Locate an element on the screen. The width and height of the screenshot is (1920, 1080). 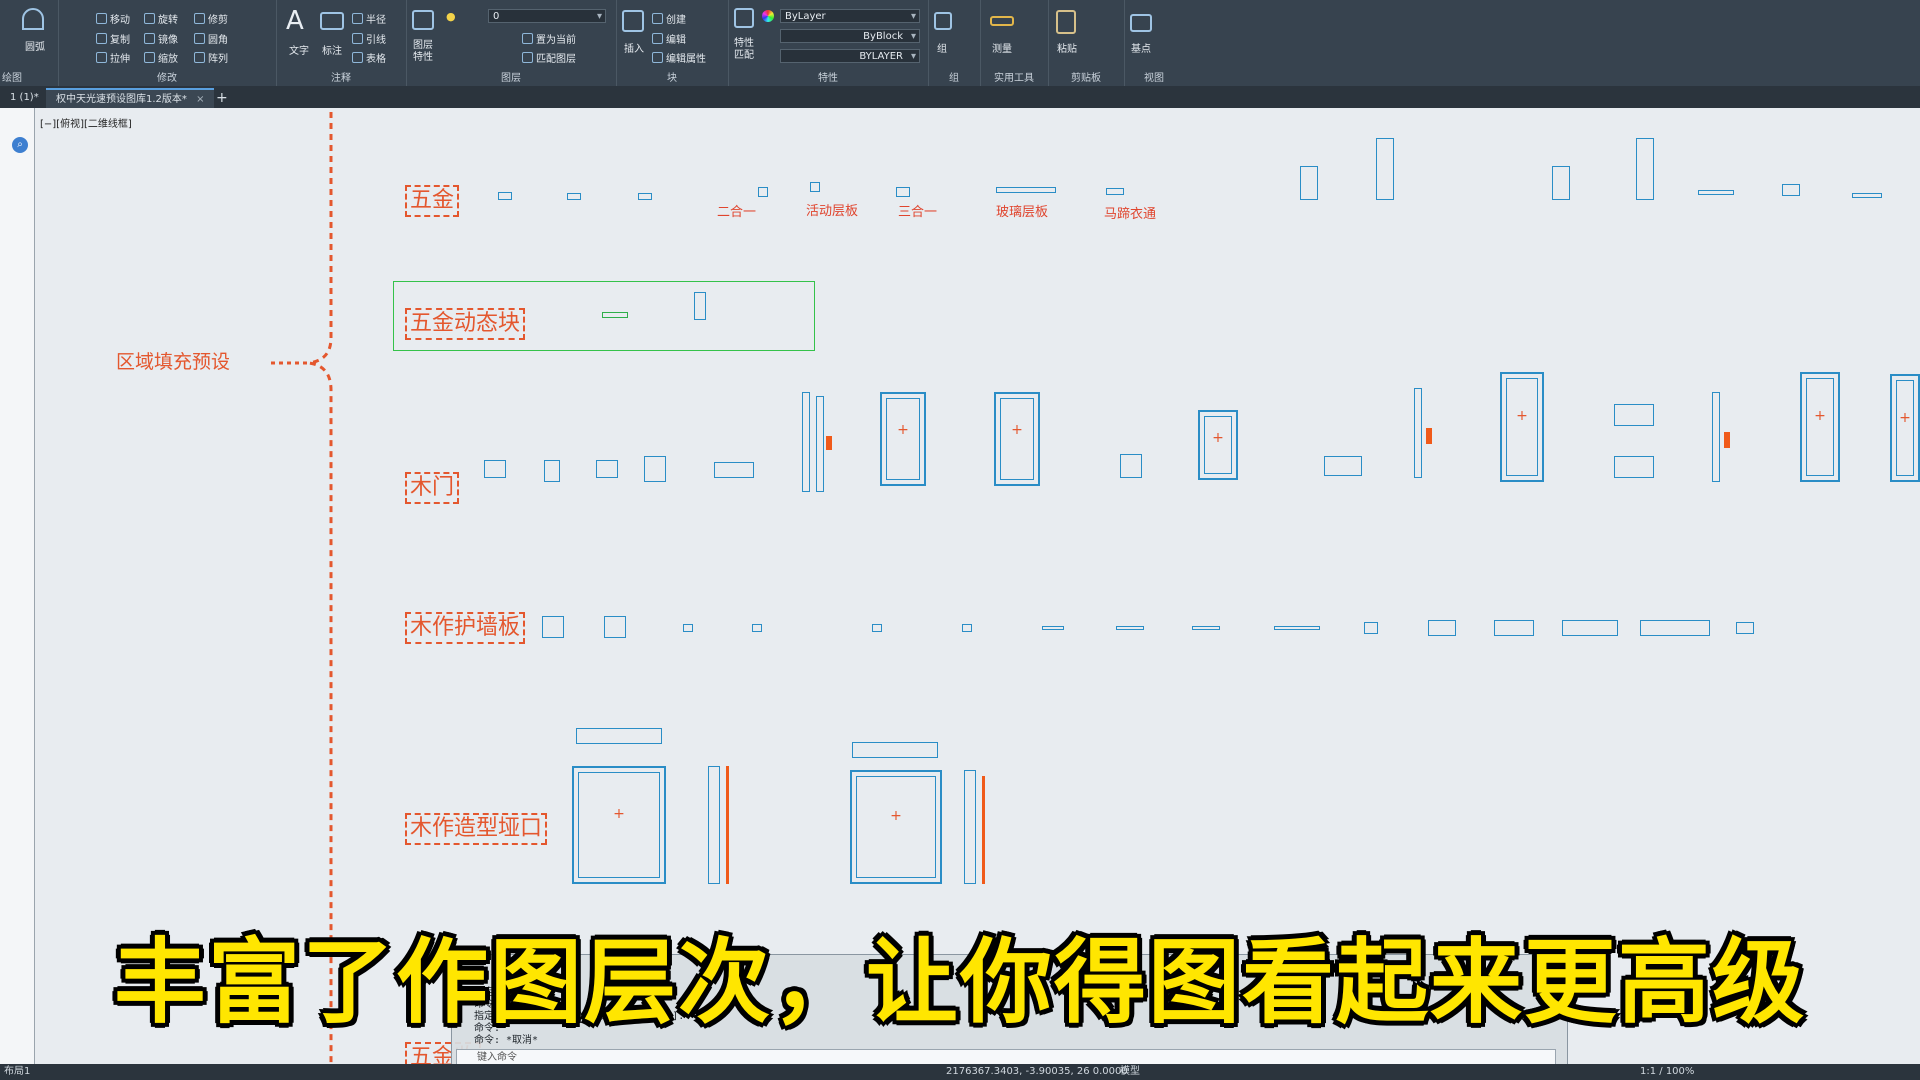
insert-button: 插入 is located at coordinates (634, 47).